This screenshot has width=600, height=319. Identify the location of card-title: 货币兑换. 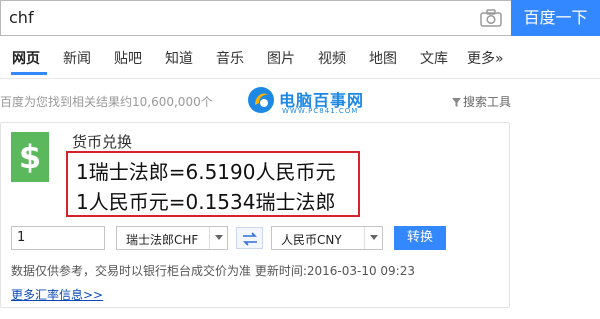
(102, 142).